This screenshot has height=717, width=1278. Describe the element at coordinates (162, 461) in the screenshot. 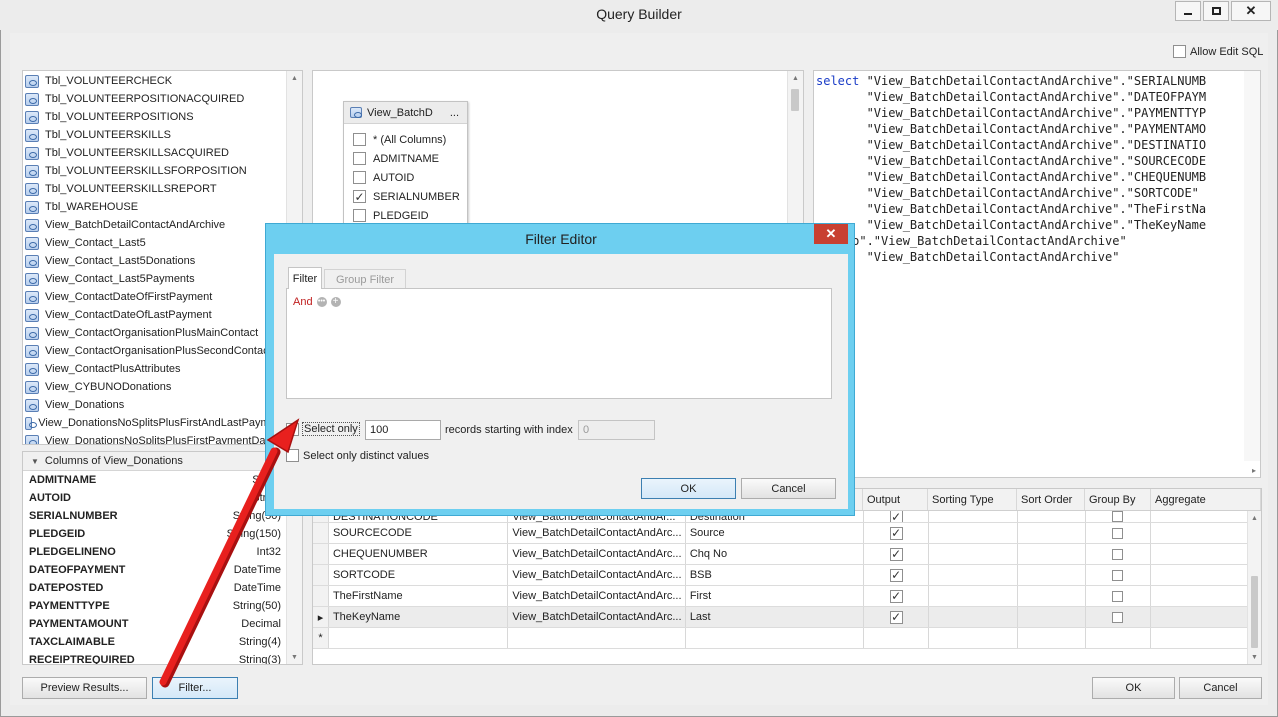

I see `columns-panel-header: ▼ Columns of View_Donations` at that location.